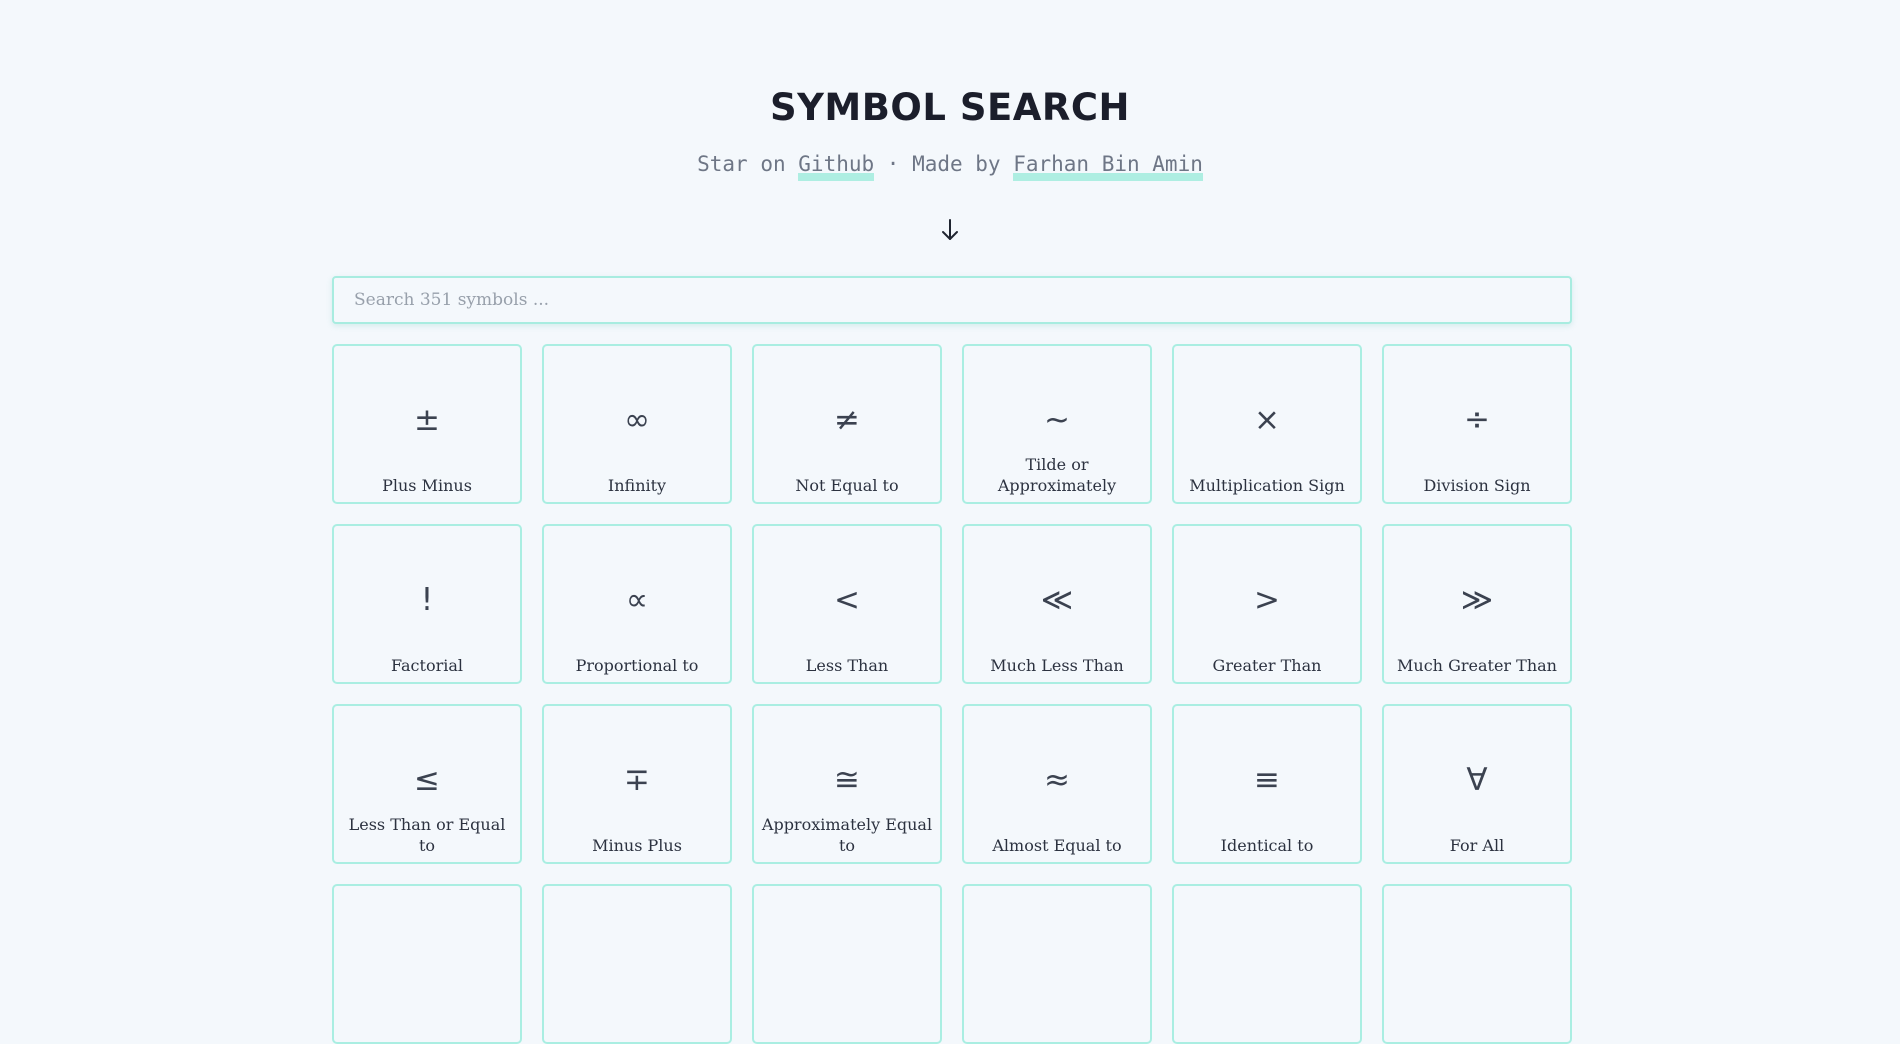 The height and width of the screenshot is (1044, 1900). I want to click on symbol-name: Much Less Than, so click(1057, 665).